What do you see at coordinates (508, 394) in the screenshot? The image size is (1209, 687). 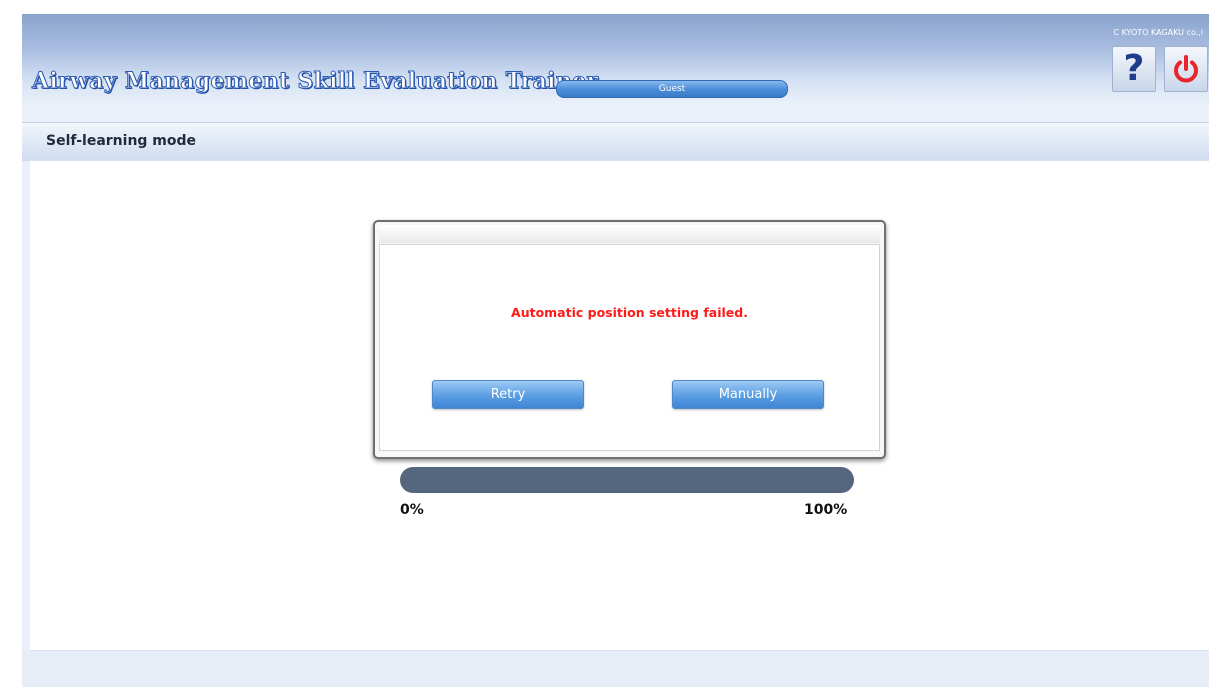 I see `retry-button: Retry` at bounding box center [508, 394].